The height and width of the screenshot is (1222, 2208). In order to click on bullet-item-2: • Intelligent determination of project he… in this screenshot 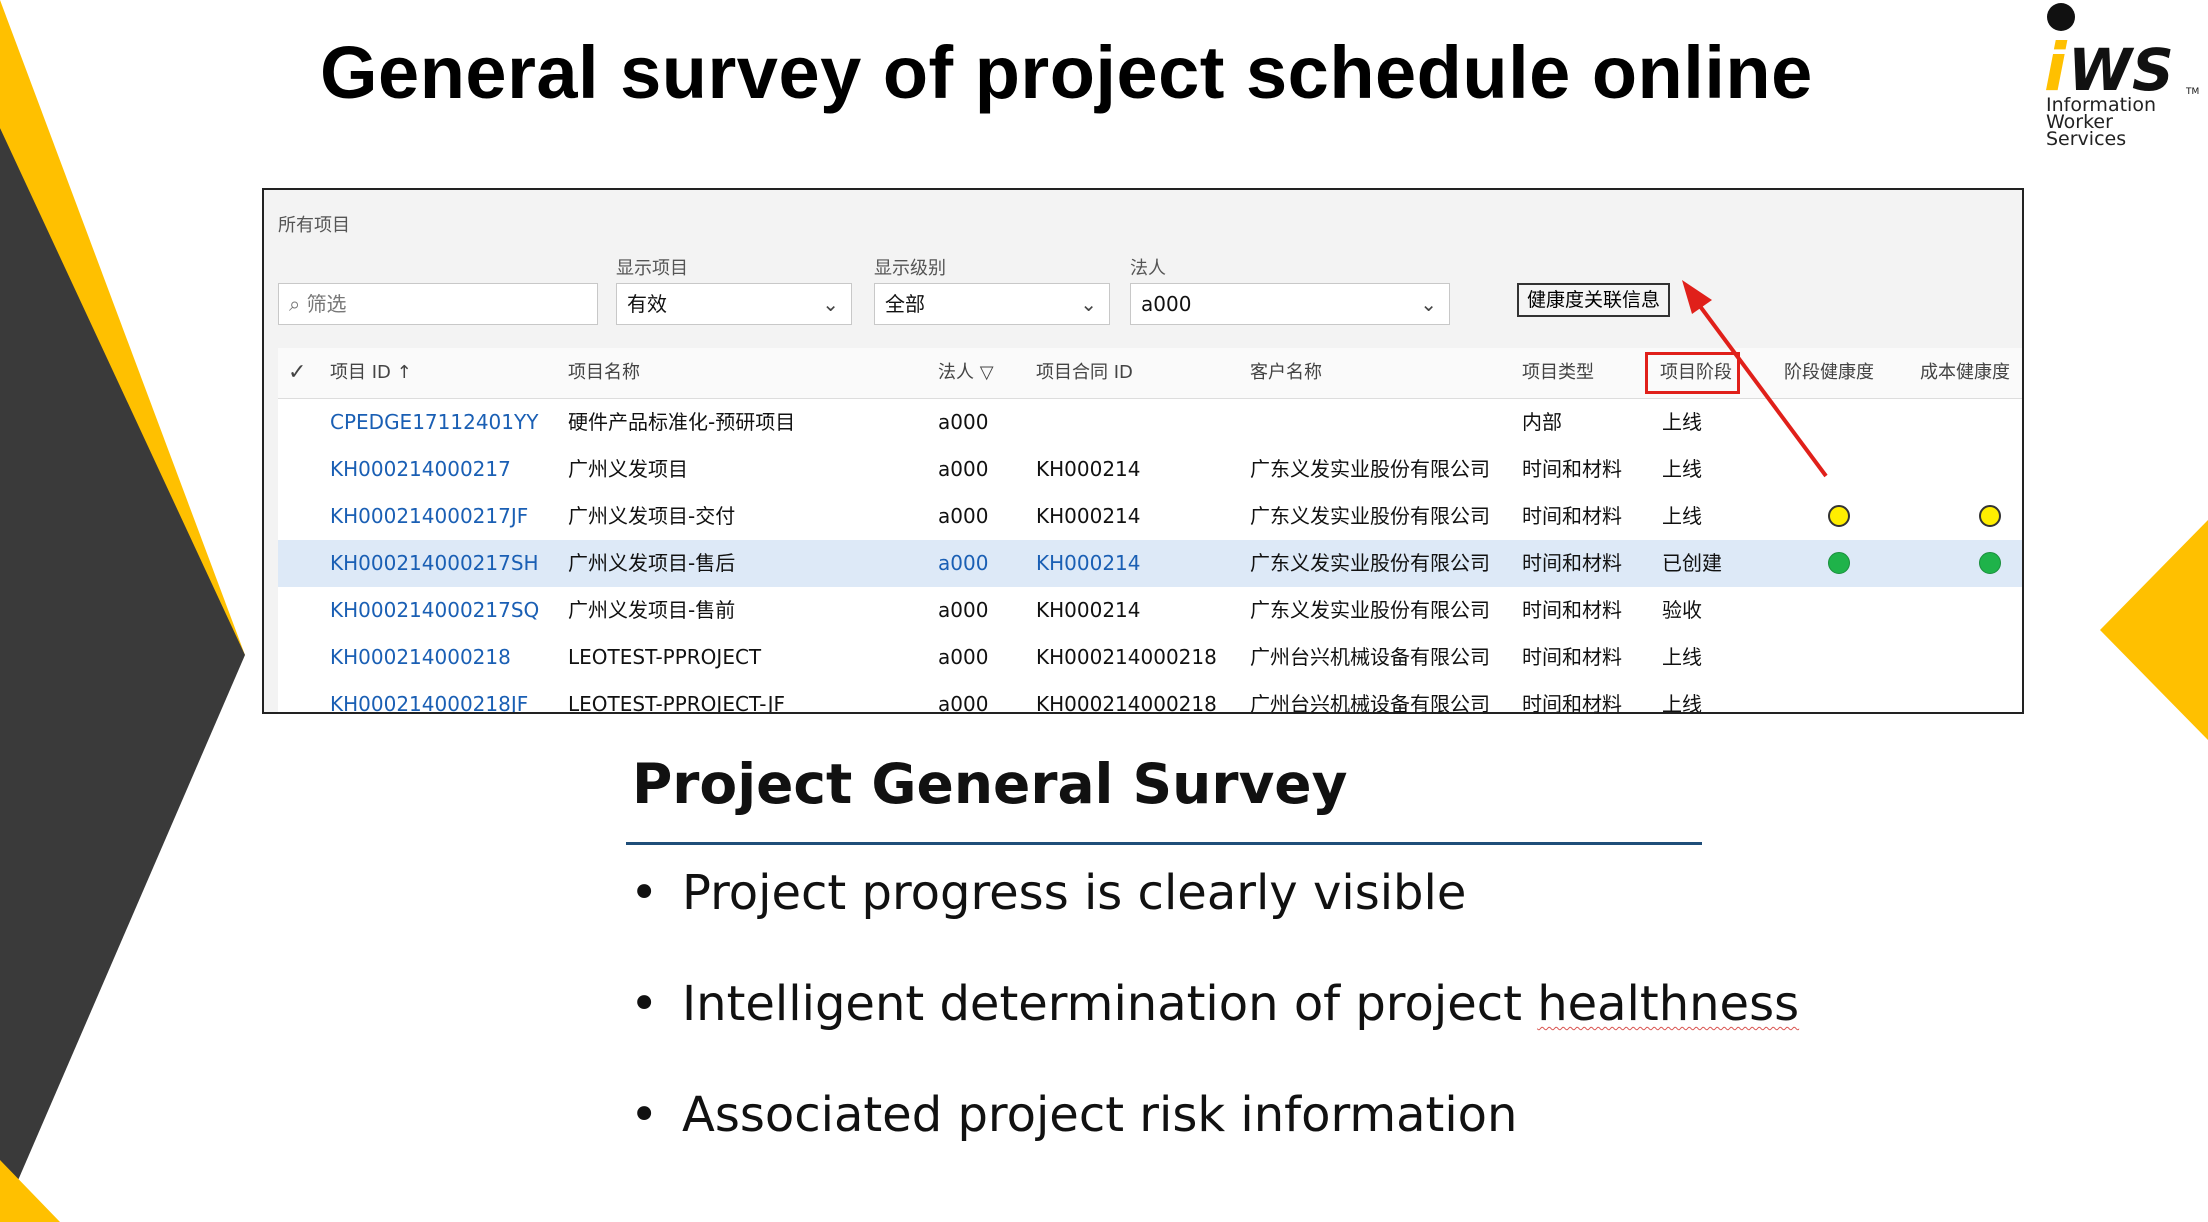, I will do `click(1214, 1004)`.